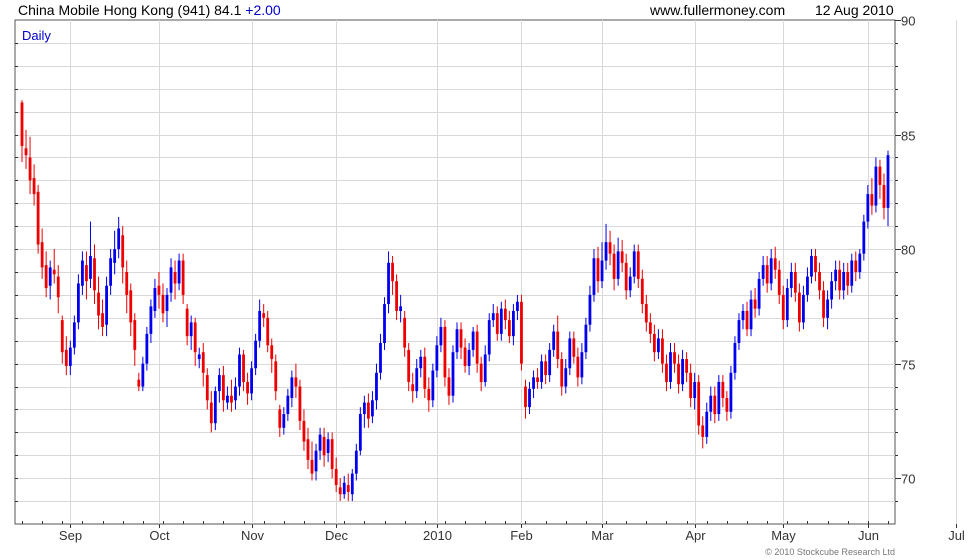 The image size is (980, 560). What do you see at coordinates (908, 250) in the screenshot?
I see `y-tick-label: 80` at bounding box center [908, 250].